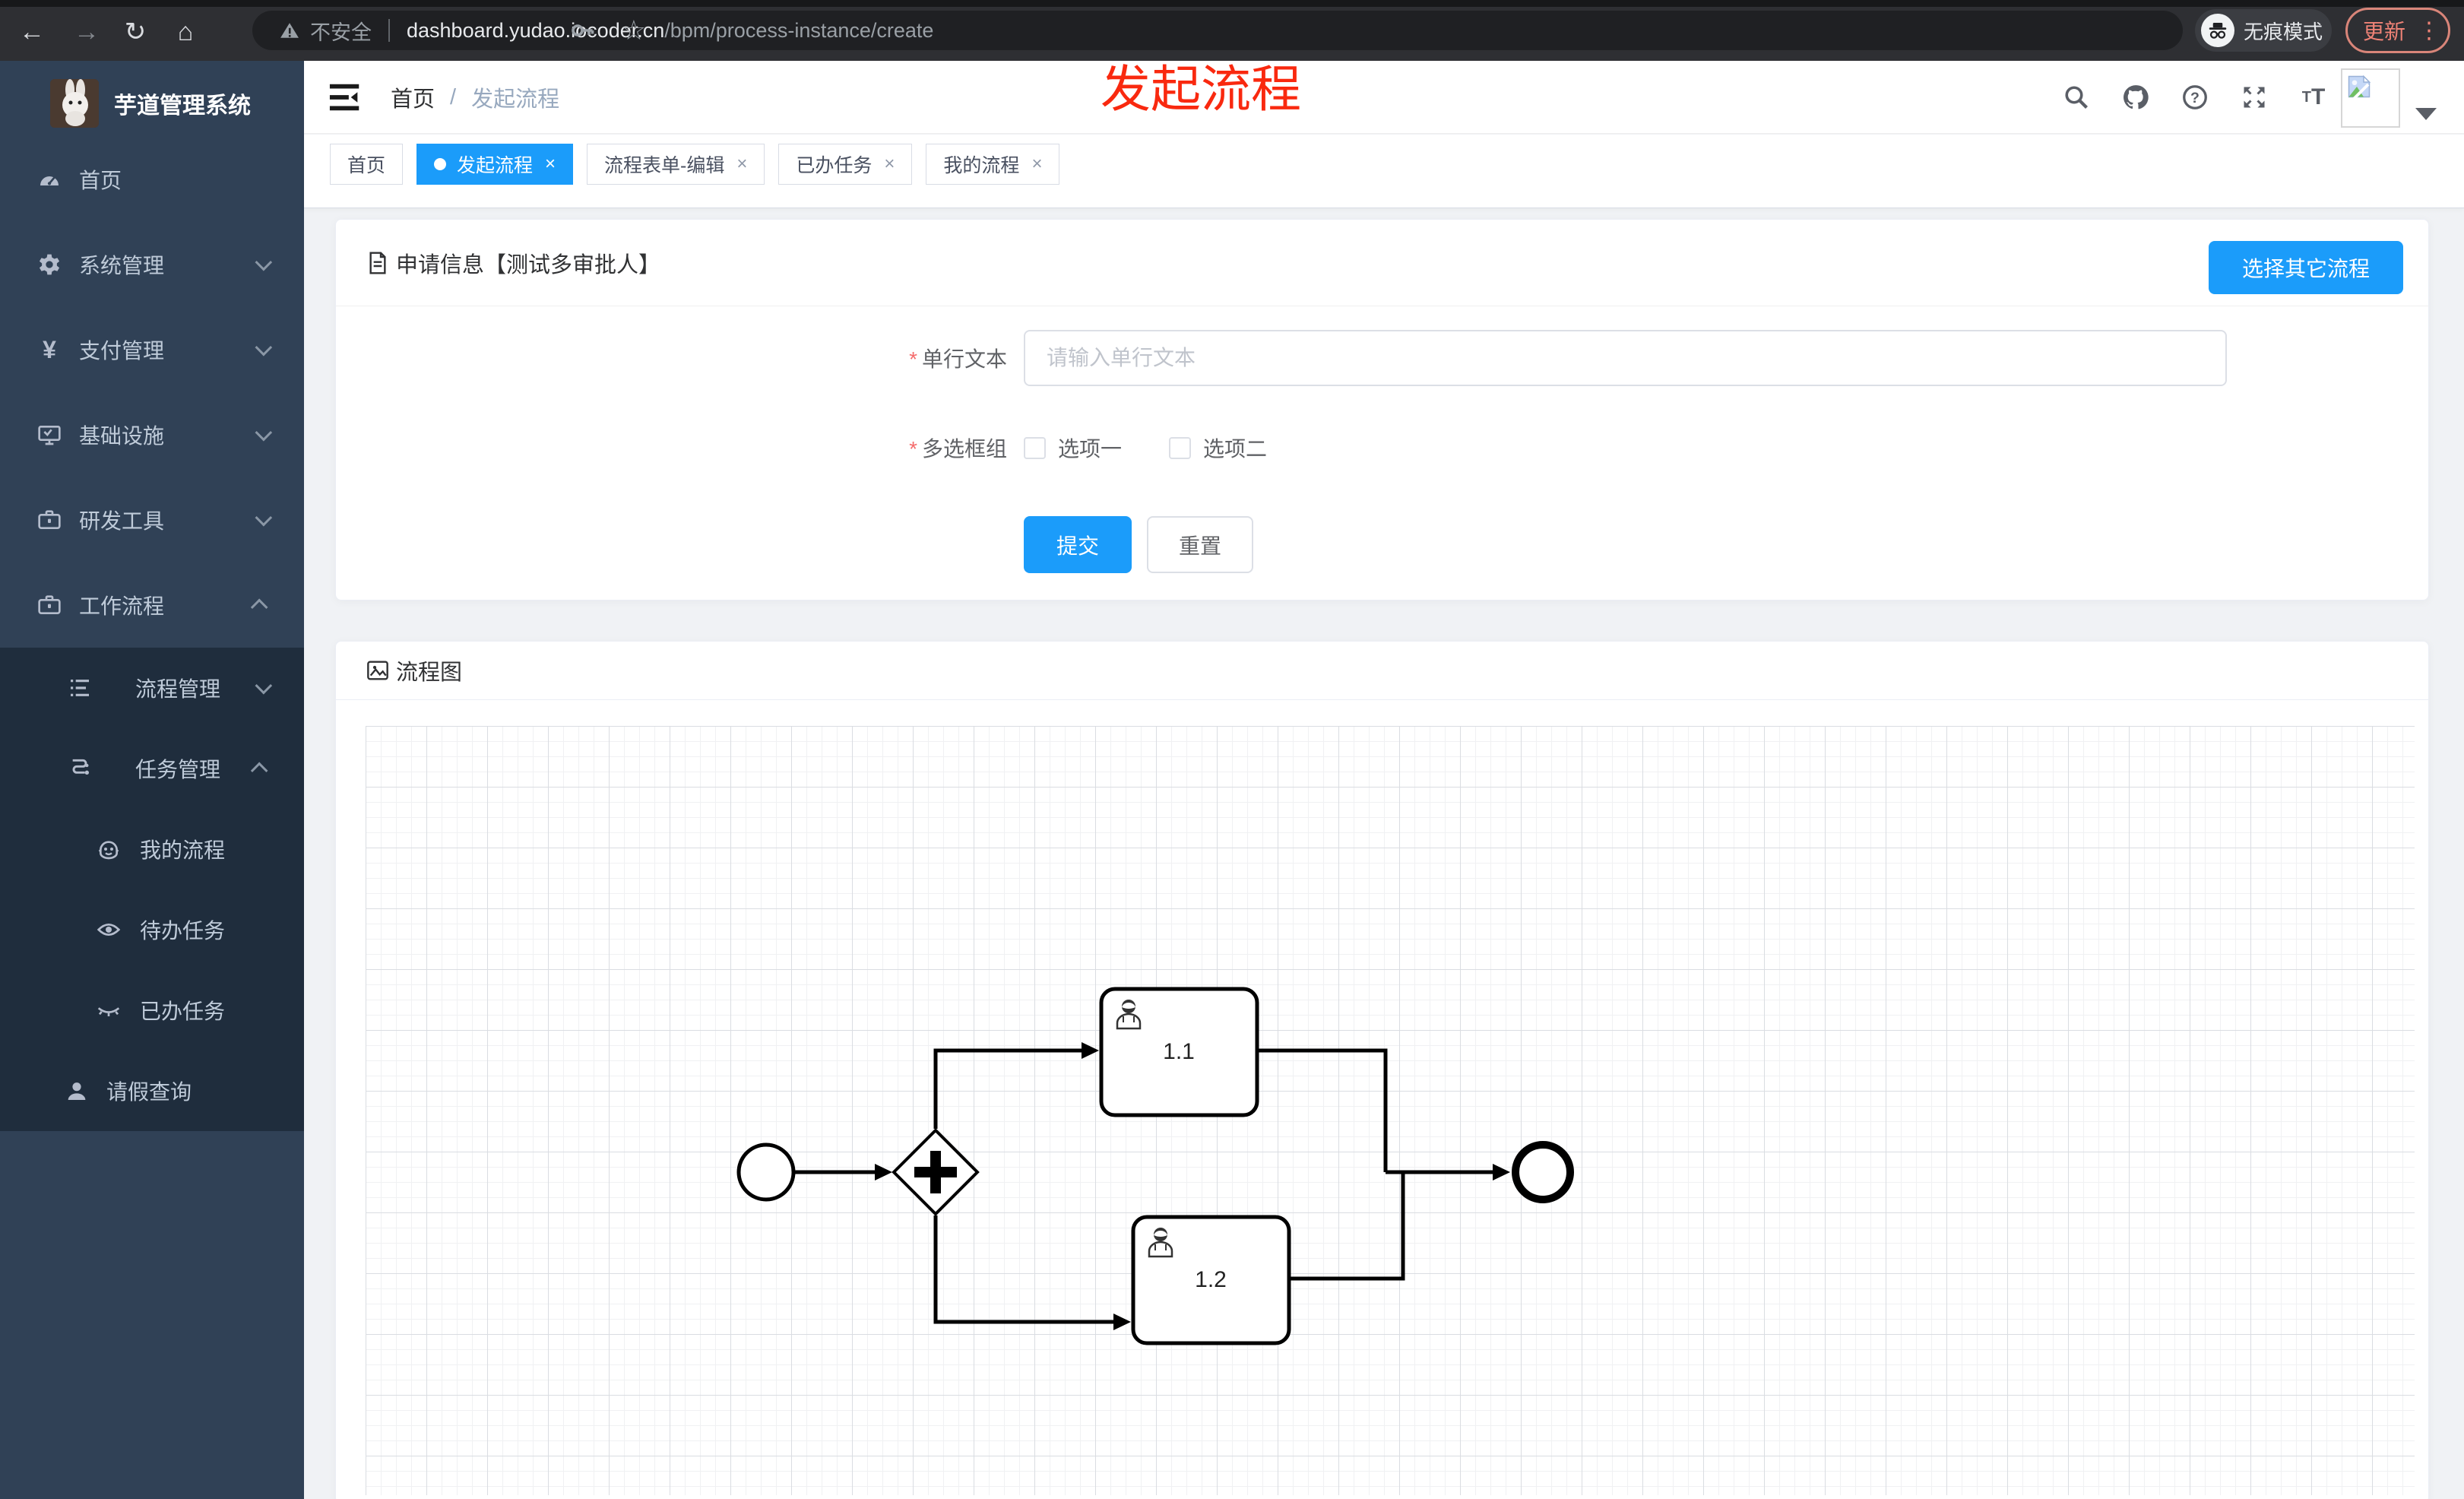  I want to click on incognito-label: 无痕模式, so click(2283, 31).